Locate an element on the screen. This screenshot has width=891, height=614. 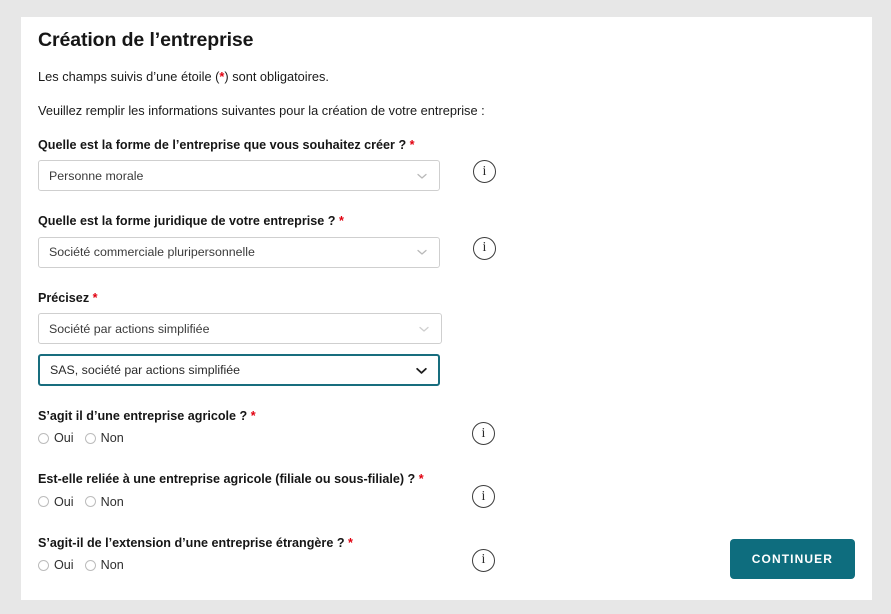
question-label: S’agit il d’une entreprise agricole ? * is located at coordinates (248, 416).